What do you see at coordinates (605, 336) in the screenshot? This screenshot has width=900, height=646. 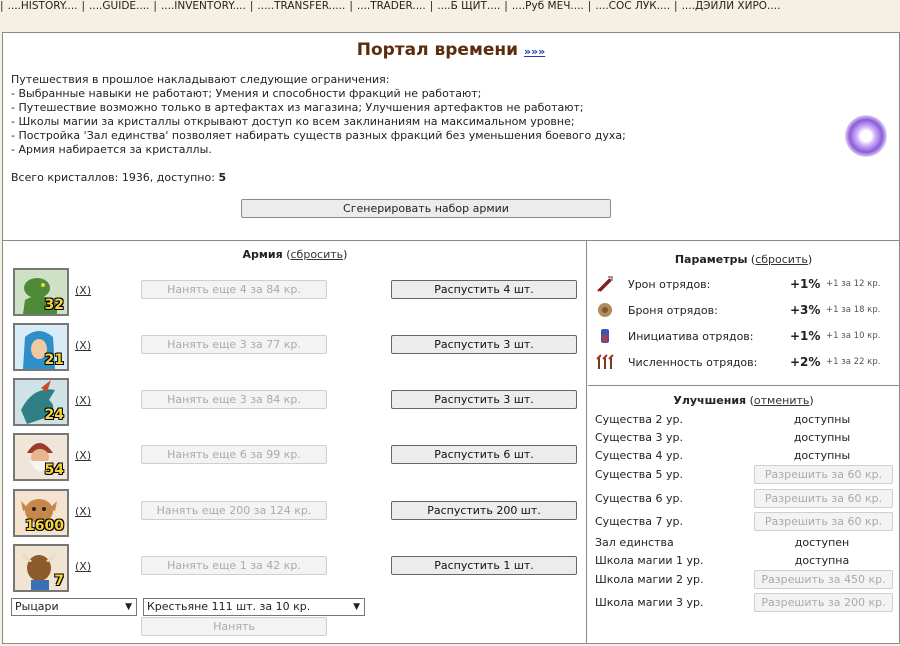 I see `initiative-icon` at bounding box center [605, 336].